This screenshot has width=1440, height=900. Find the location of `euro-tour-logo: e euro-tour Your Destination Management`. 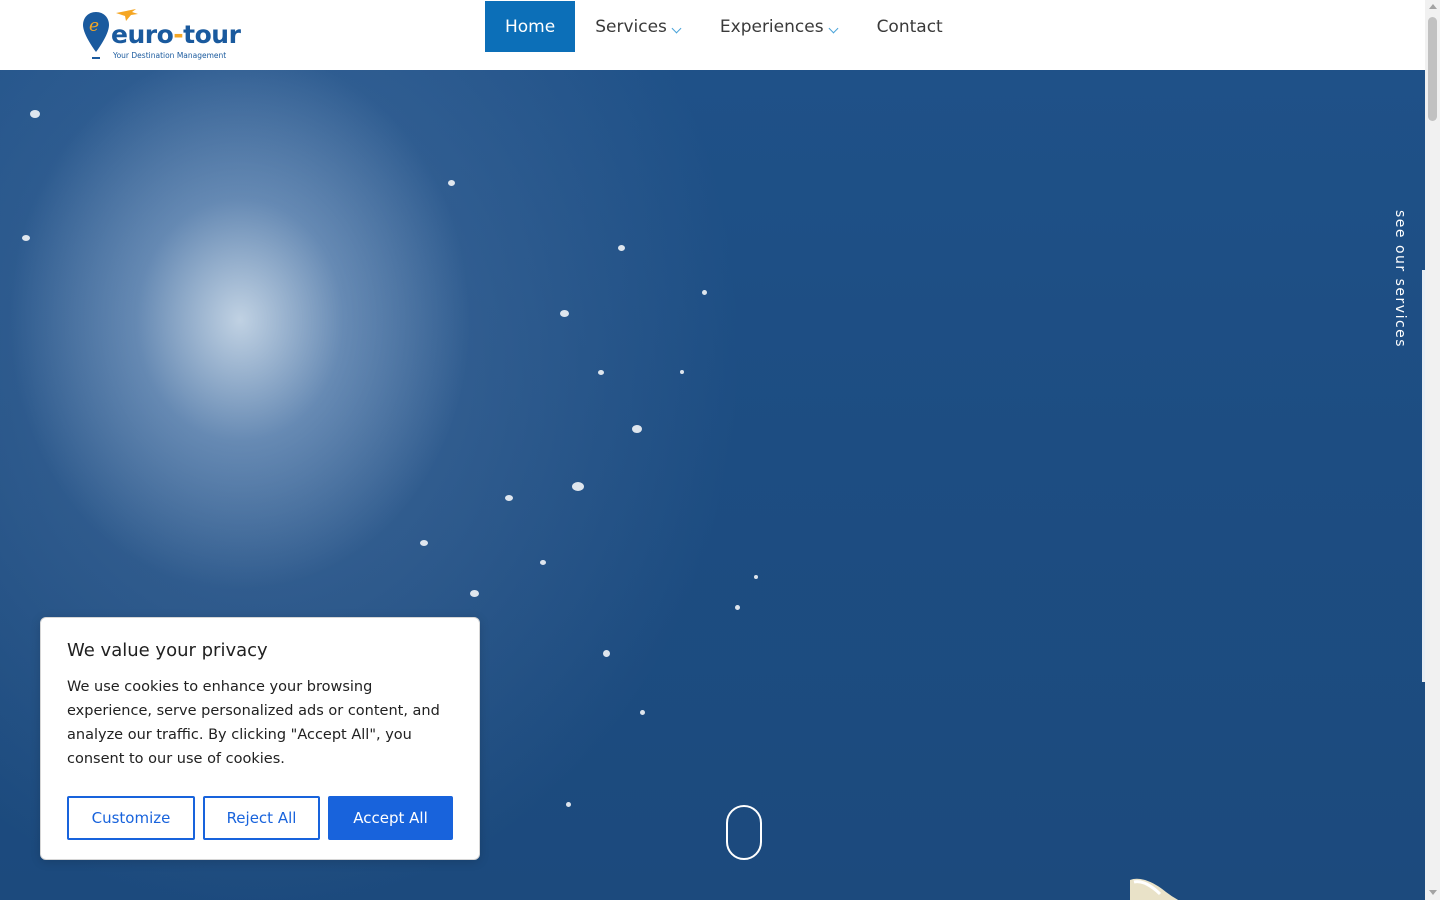

euro-tour-logo: e euro-tour Your Destination Management is located at coordinates (162, 35).